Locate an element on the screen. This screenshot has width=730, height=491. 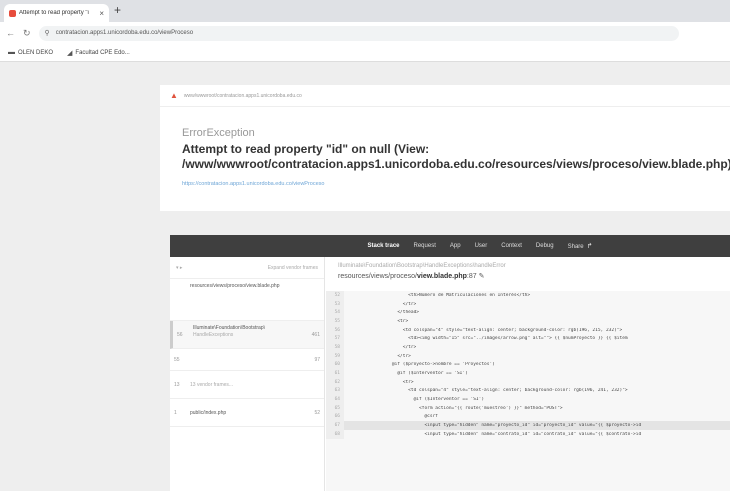
line-number: 68 is located at coordinates (335, 434).